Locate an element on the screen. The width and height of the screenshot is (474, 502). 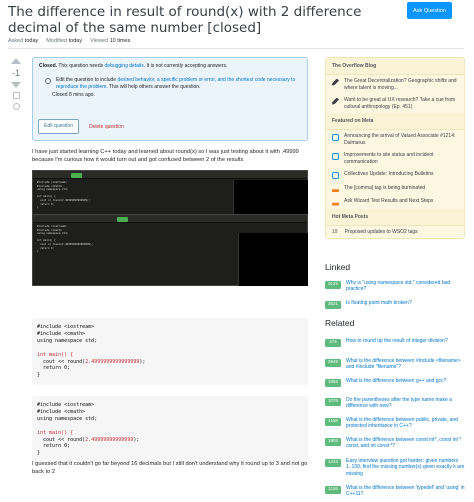
hot-meta-item: 19 Proposed updates to WSO2 tags is located at coordinates (395, 232).